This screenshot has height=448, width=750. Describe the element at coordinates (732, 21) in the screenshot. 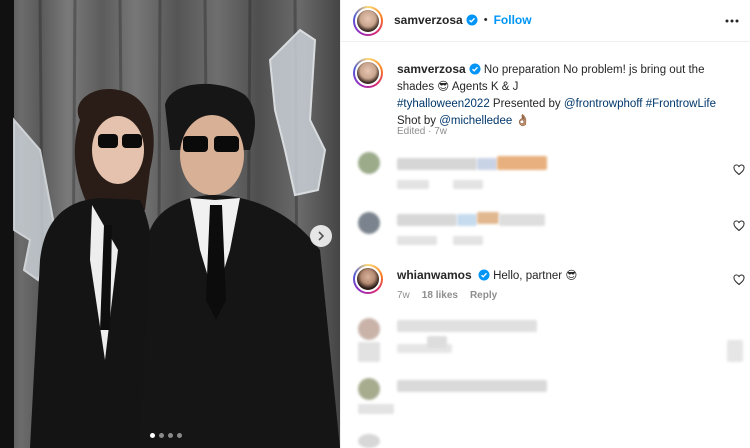

I see `more-options-icon` at that location.